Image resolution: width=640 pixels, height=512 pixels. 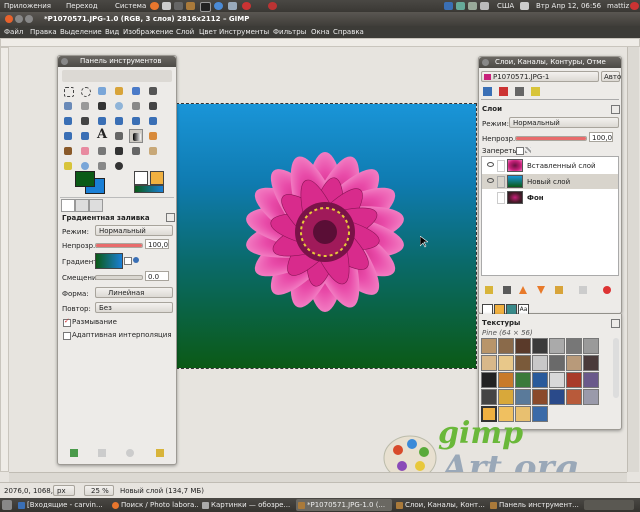 What do you see at coordinates (157, 178) in the screenshot?
I see `pattern-preview-icon` at bounding box center [157, 178].